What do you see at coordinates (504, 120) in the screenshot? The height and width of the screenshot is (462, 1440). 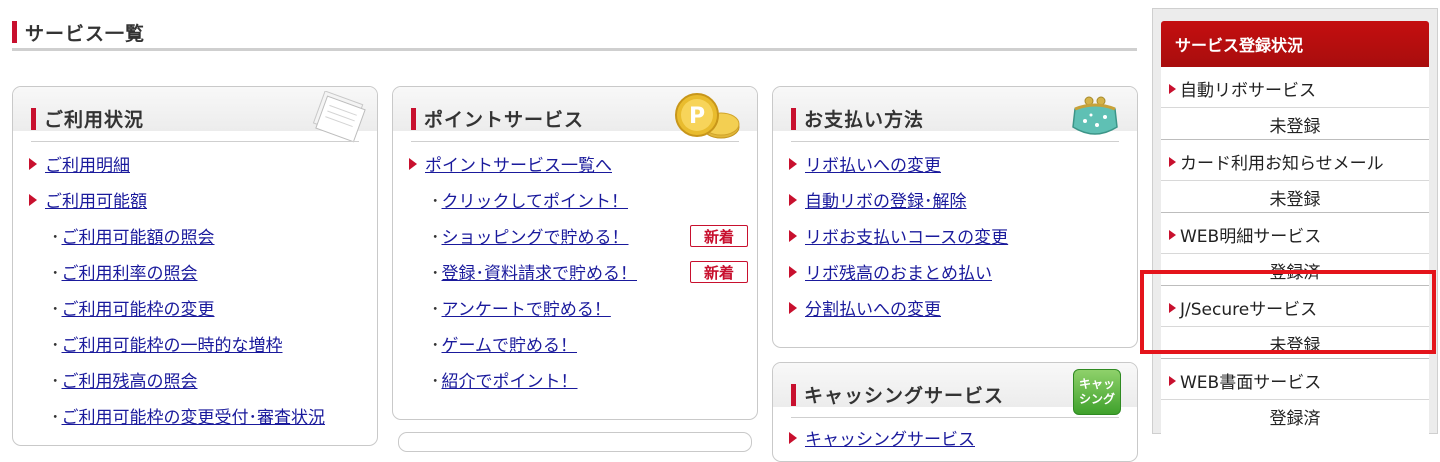 I see `point-panel-title-text: ポイントサービス` at bounding box center [504, 120].